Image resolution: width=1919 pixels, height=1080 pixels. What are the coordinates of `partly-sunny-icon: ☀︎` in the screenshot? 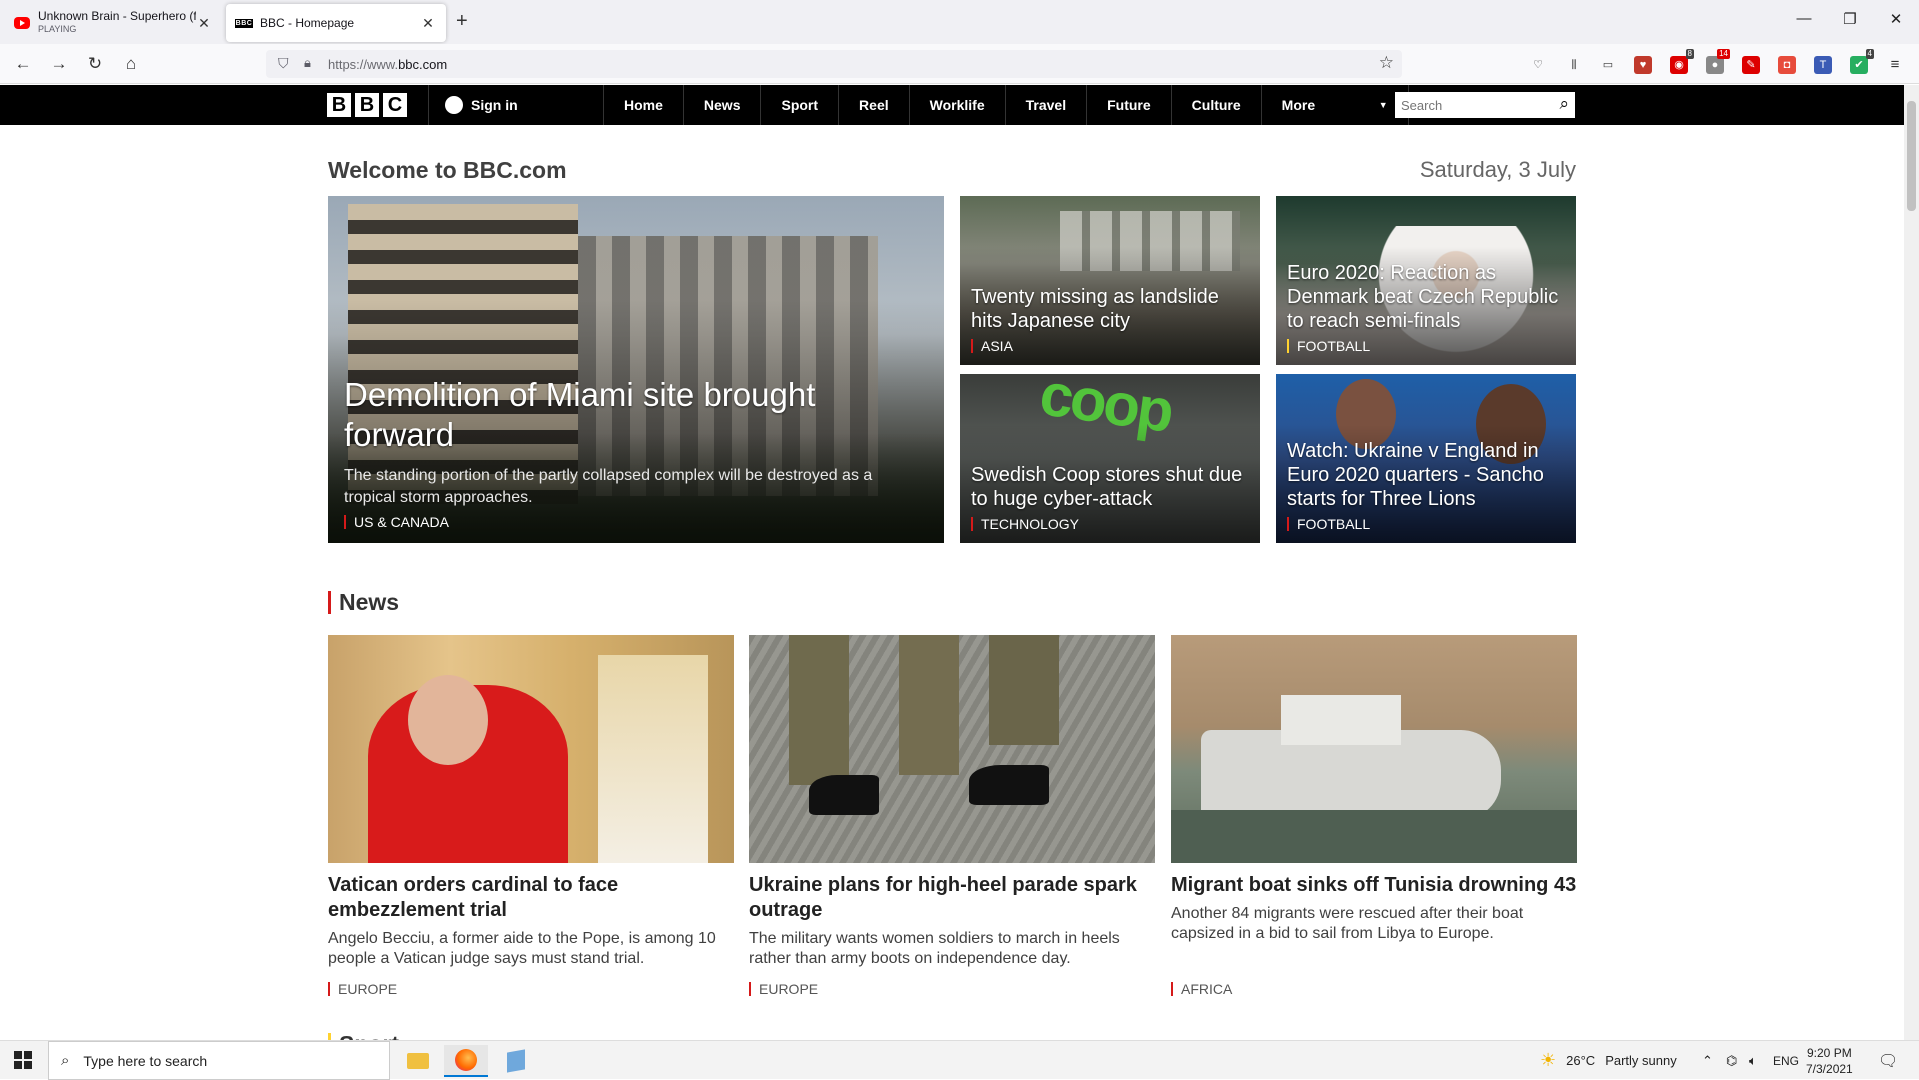 It's located at (1548, 1060).